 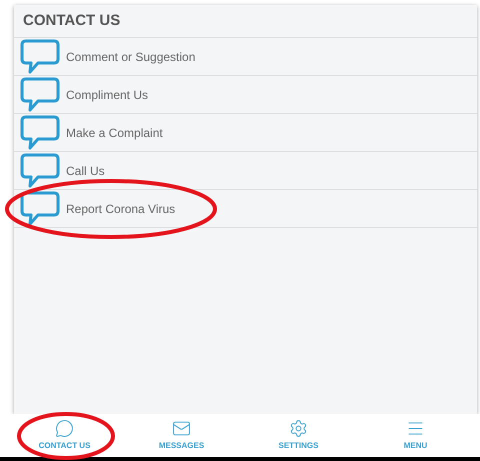 I want to click on contact-option: Comment or Suggestion, so click(x=245, y=57).